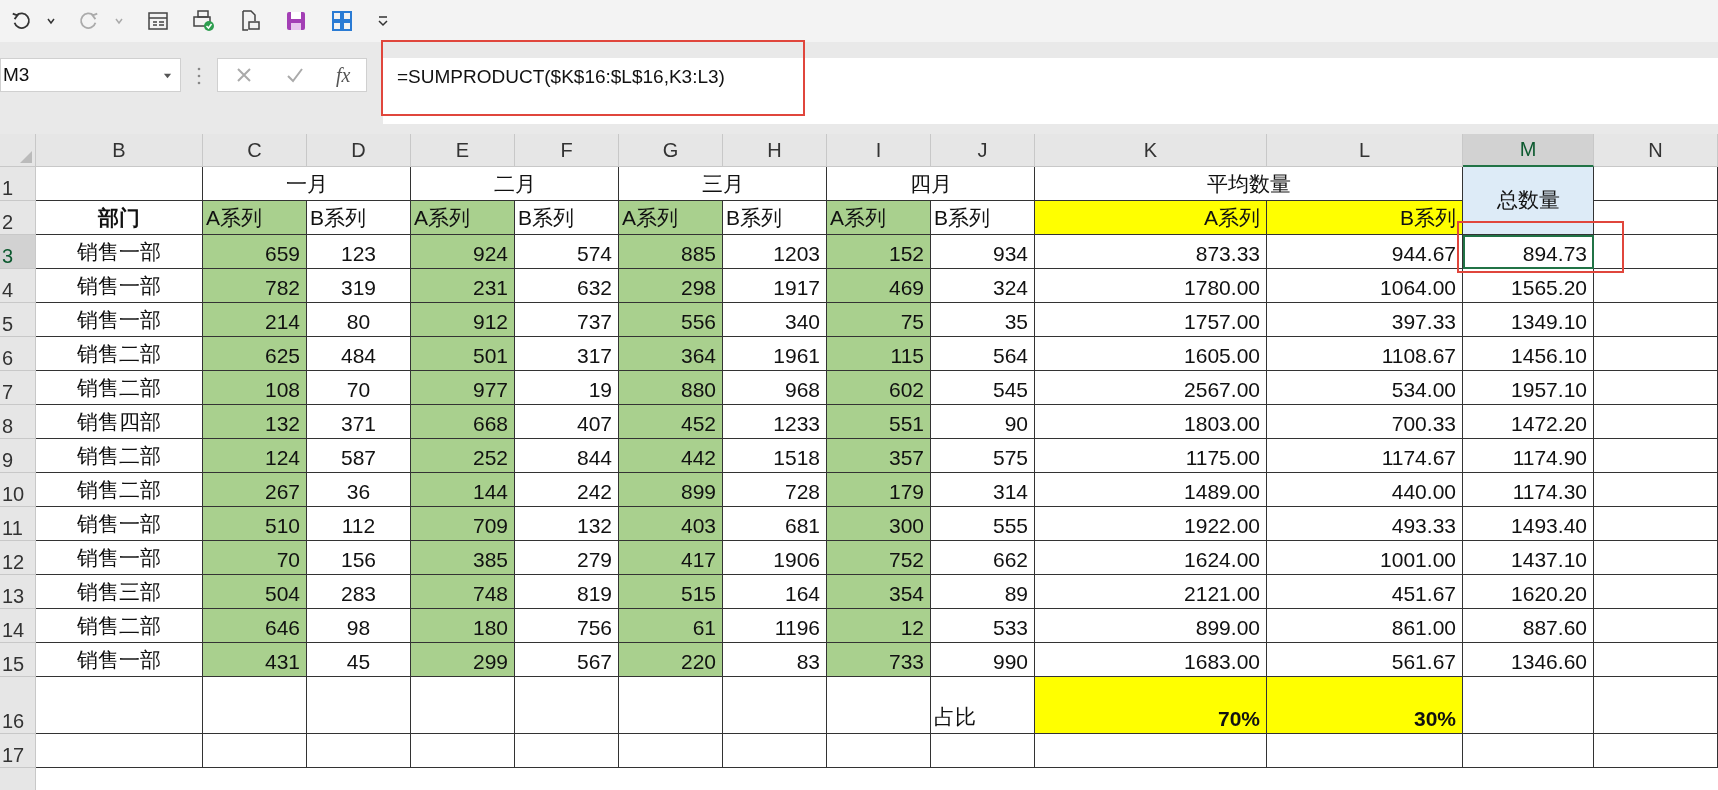 This screenshot has width=1718, height=790. I want to click on table-cell: 298, so click(671, 286).